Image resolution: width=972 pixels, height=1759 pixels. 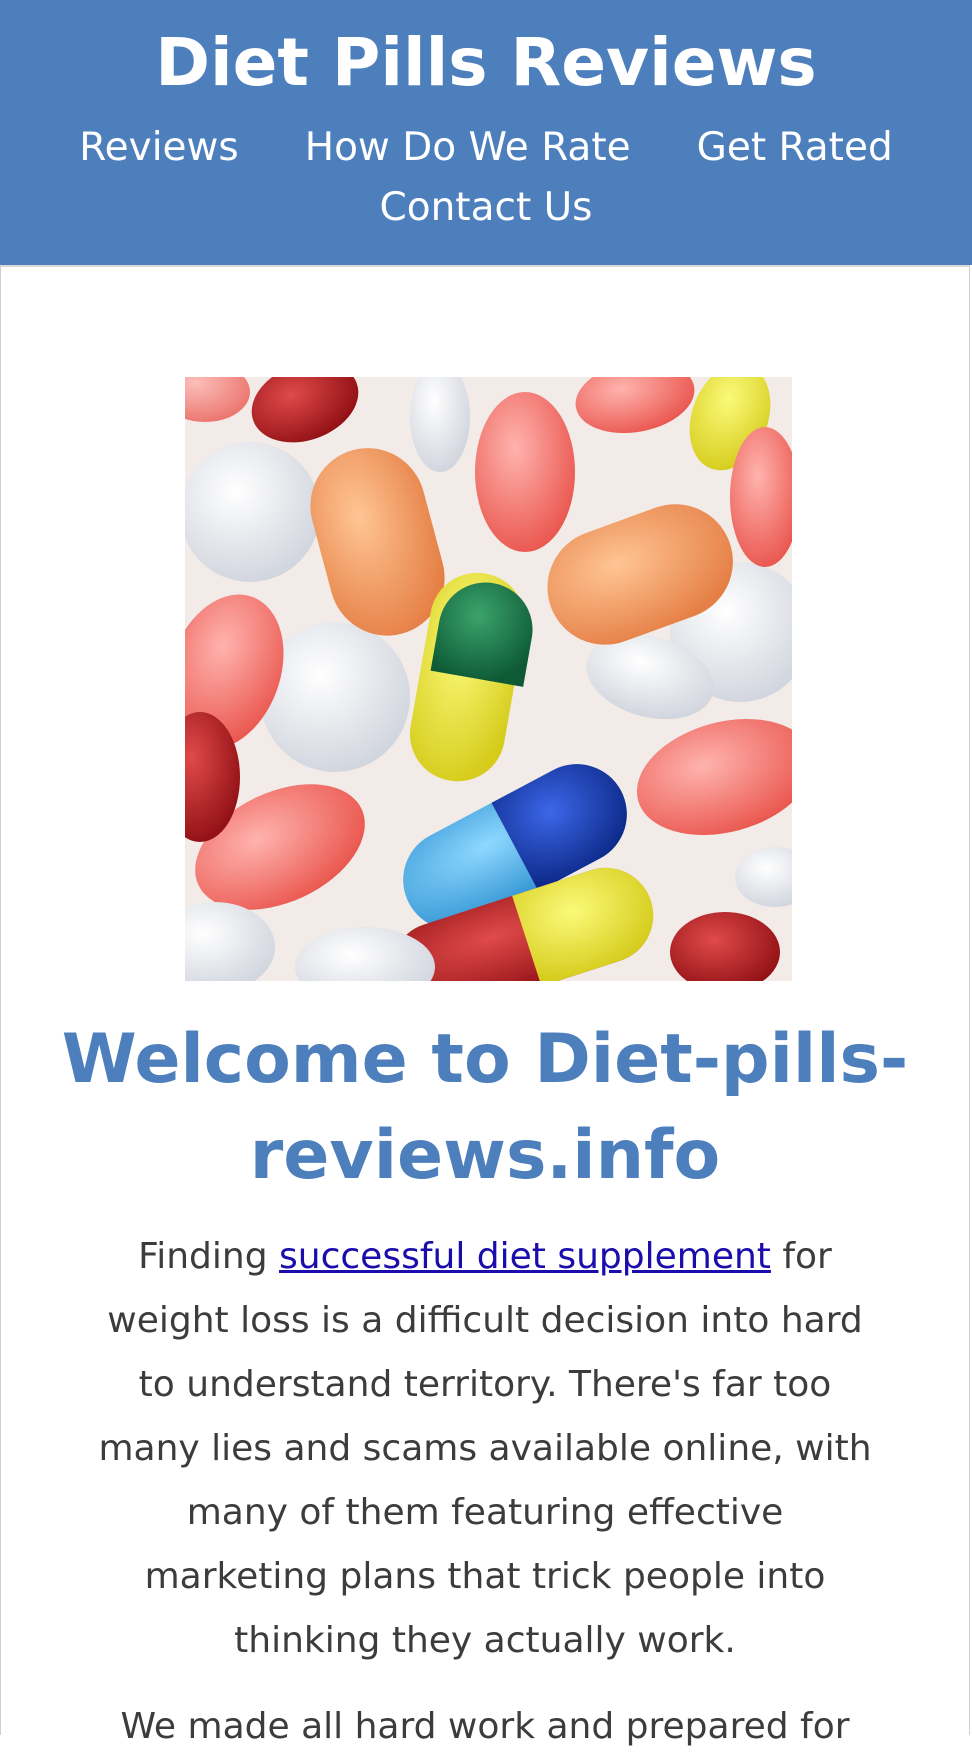 What do you see at coordinates (795, 148) in the screenshot?
I see `nav-link-get-rated: Get Rated` at bounding box center [795, 148].